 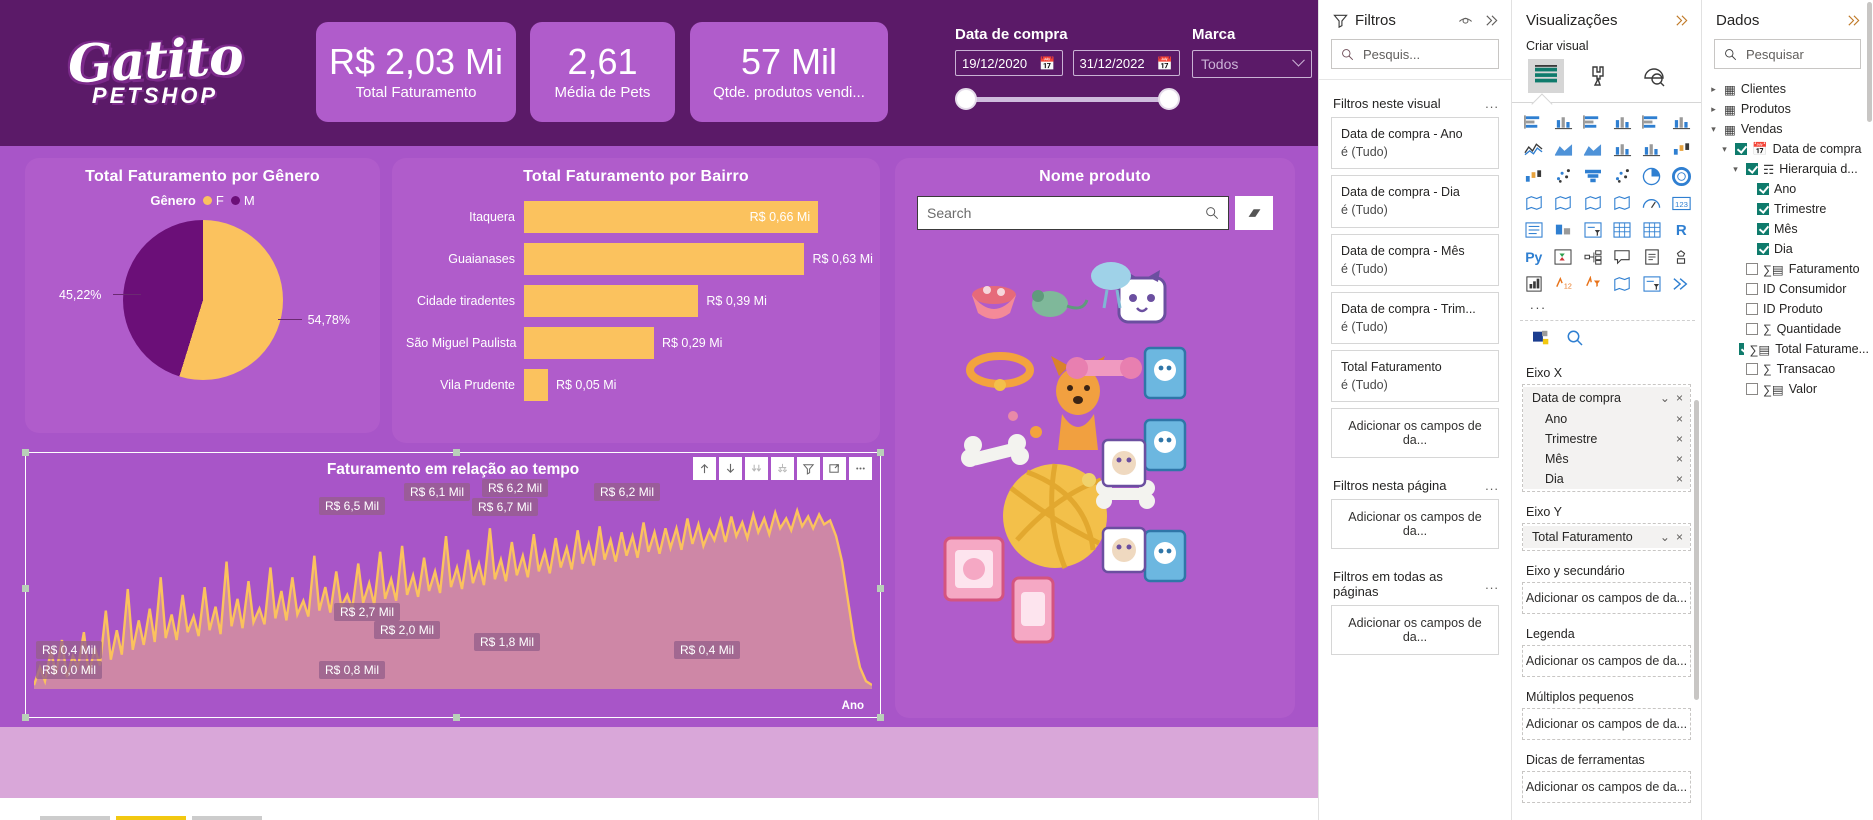 I want to click on date-end-field: 31/12/2022 📅, so click(x=1126, y=63).